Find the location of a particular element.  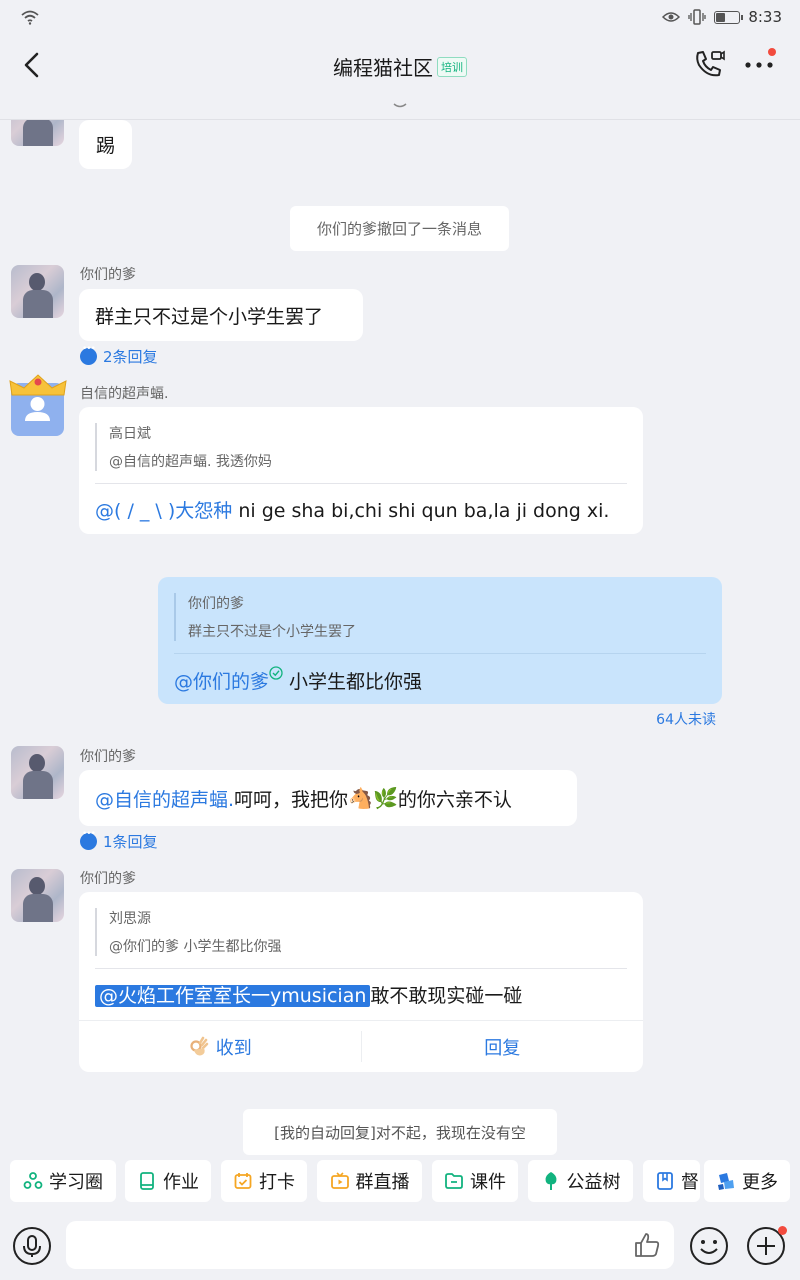

toolbar-group-live: 群直播 is located at coordinates (369, 1181).